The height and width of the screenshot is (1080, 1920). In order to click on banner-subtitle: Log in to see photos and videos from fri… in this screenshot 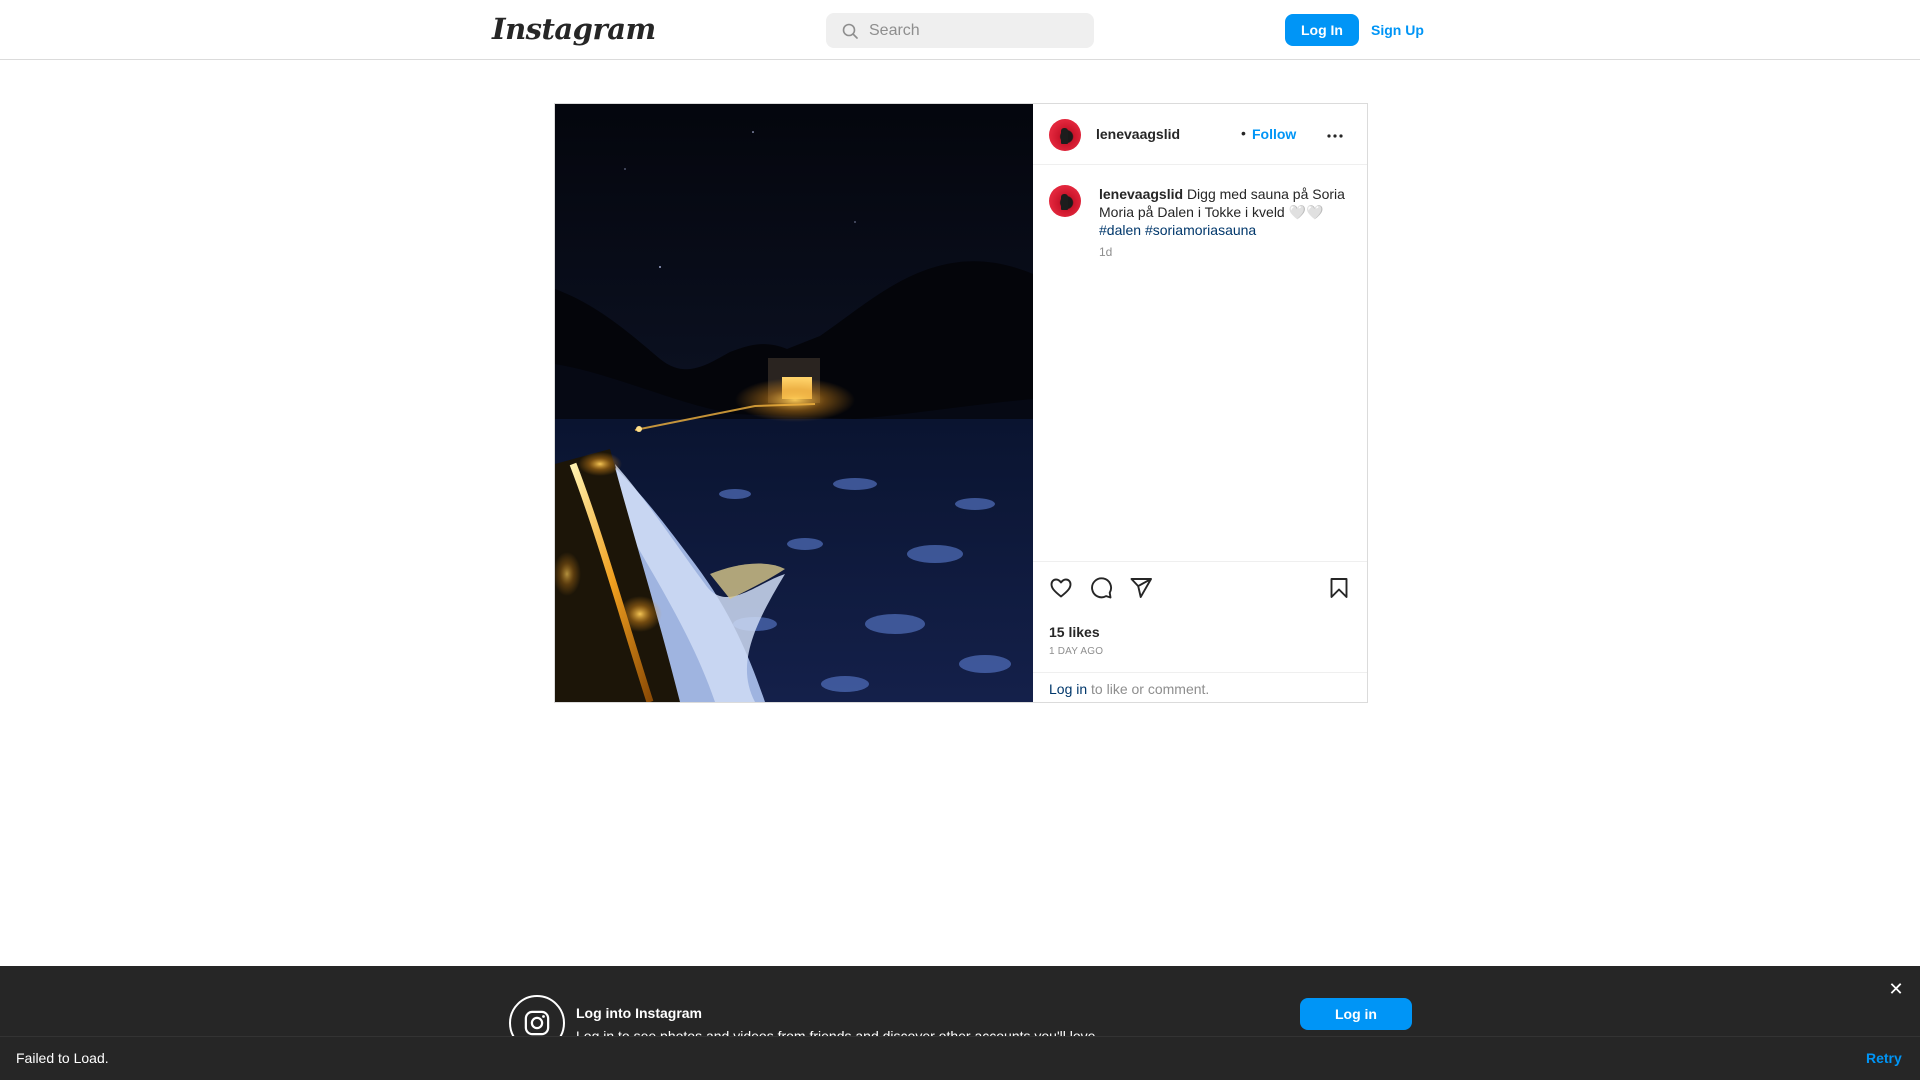, I will do `click(838, 1032)`.